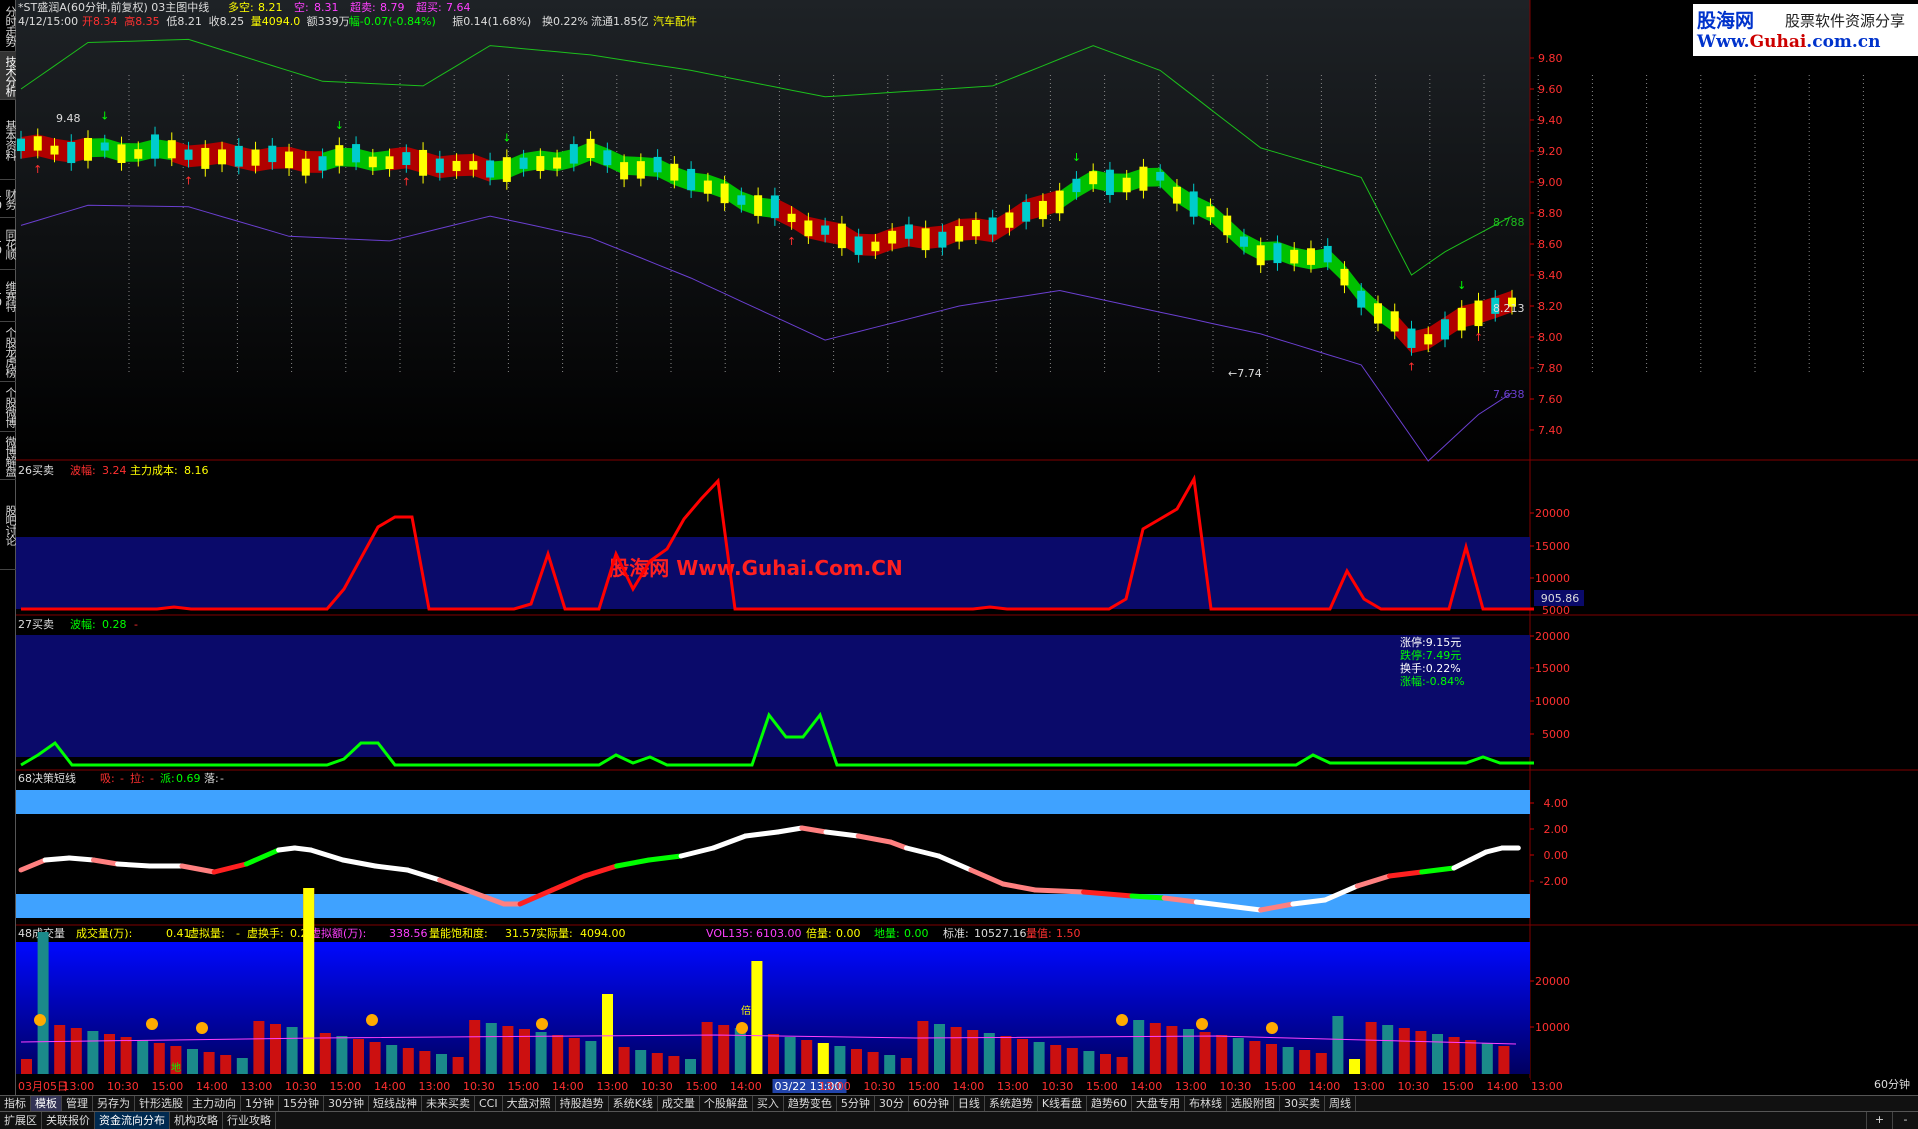  Describe the element at coordinates (8, 199) in the screenshot. I see `left-tab-4: 财务10` at that location.